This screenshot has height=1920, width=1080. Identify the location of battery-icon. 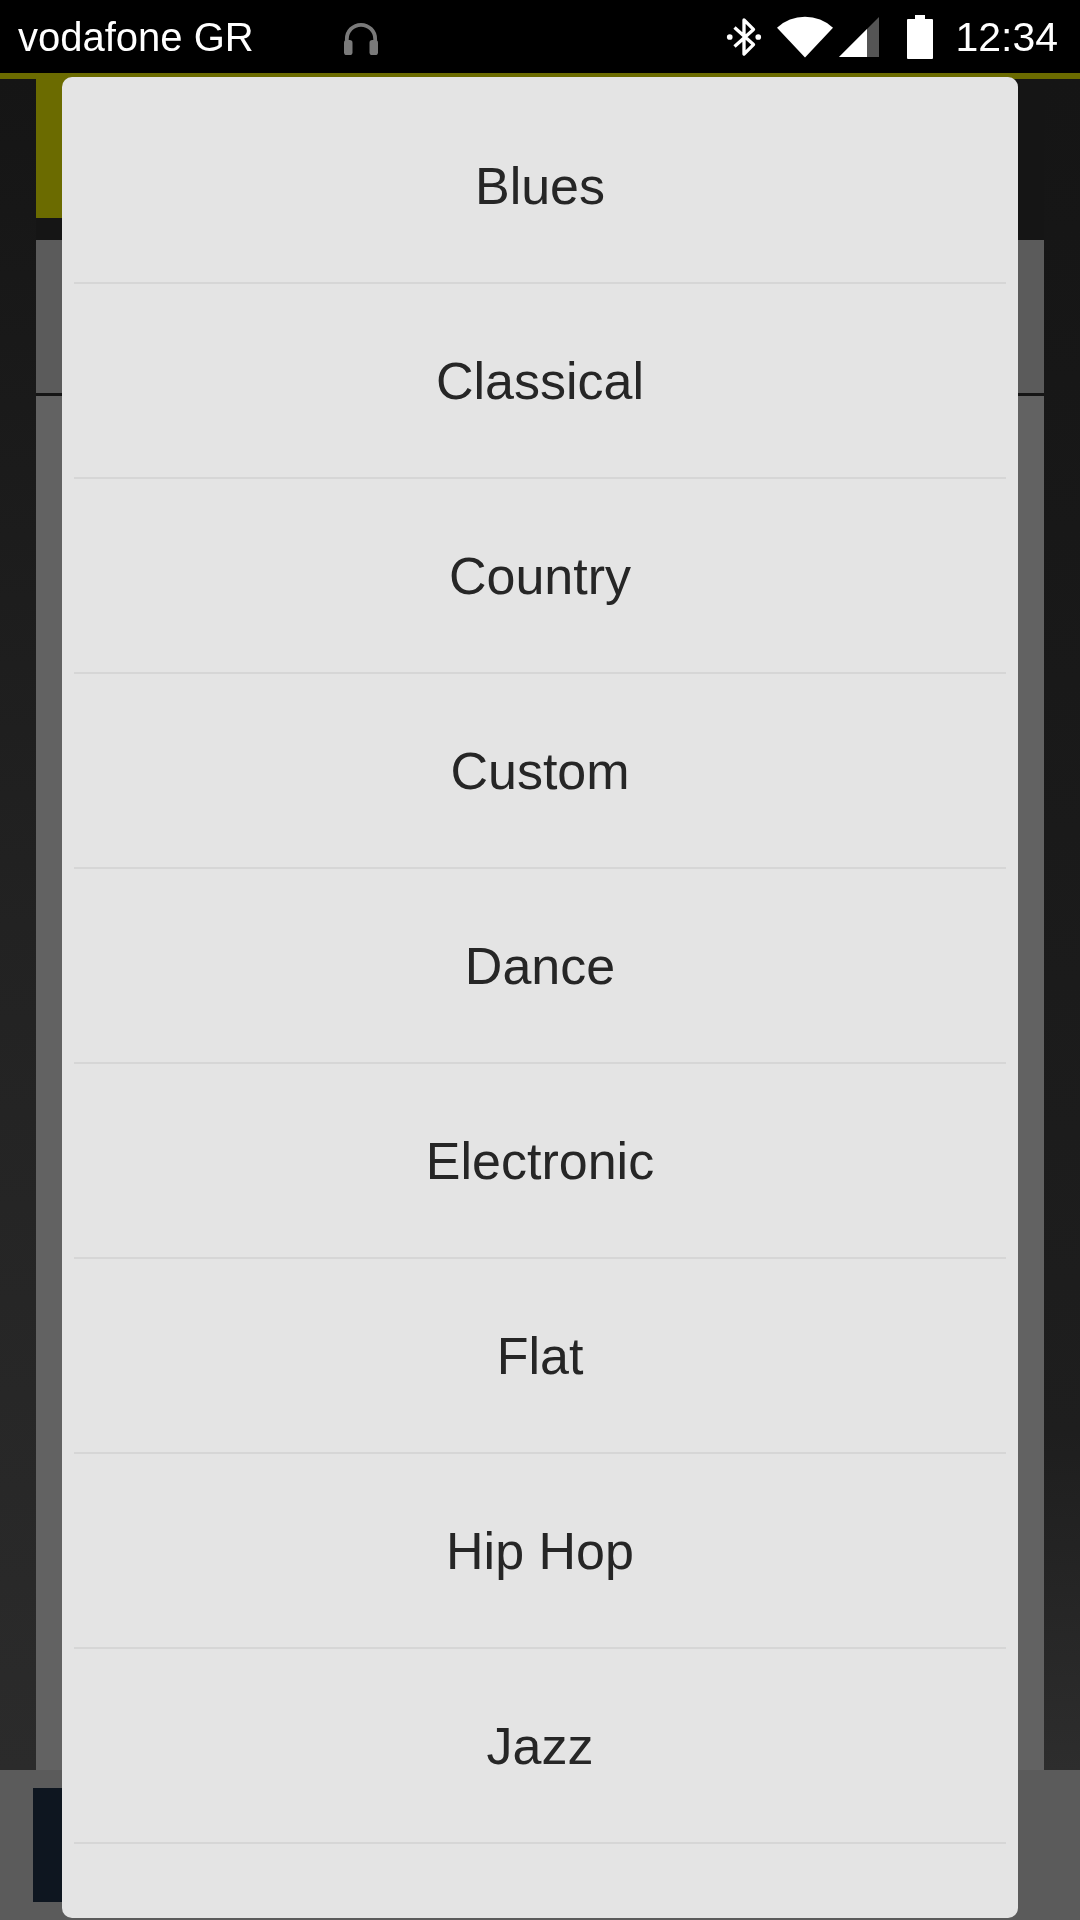
(920, 36).